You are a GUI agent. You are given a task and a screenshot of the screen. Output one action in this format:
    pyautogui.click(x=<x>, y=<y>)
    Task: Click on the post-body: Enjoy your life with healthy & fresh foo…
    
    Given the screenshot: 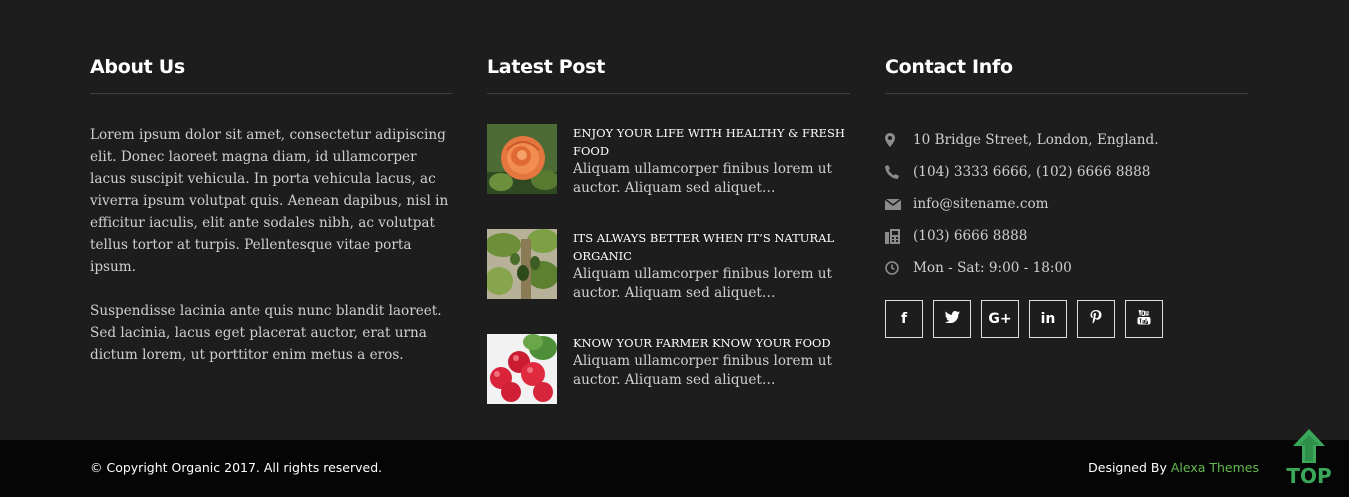 What is the action you would take?
    pyautogui.click(x=713, y=161)
    